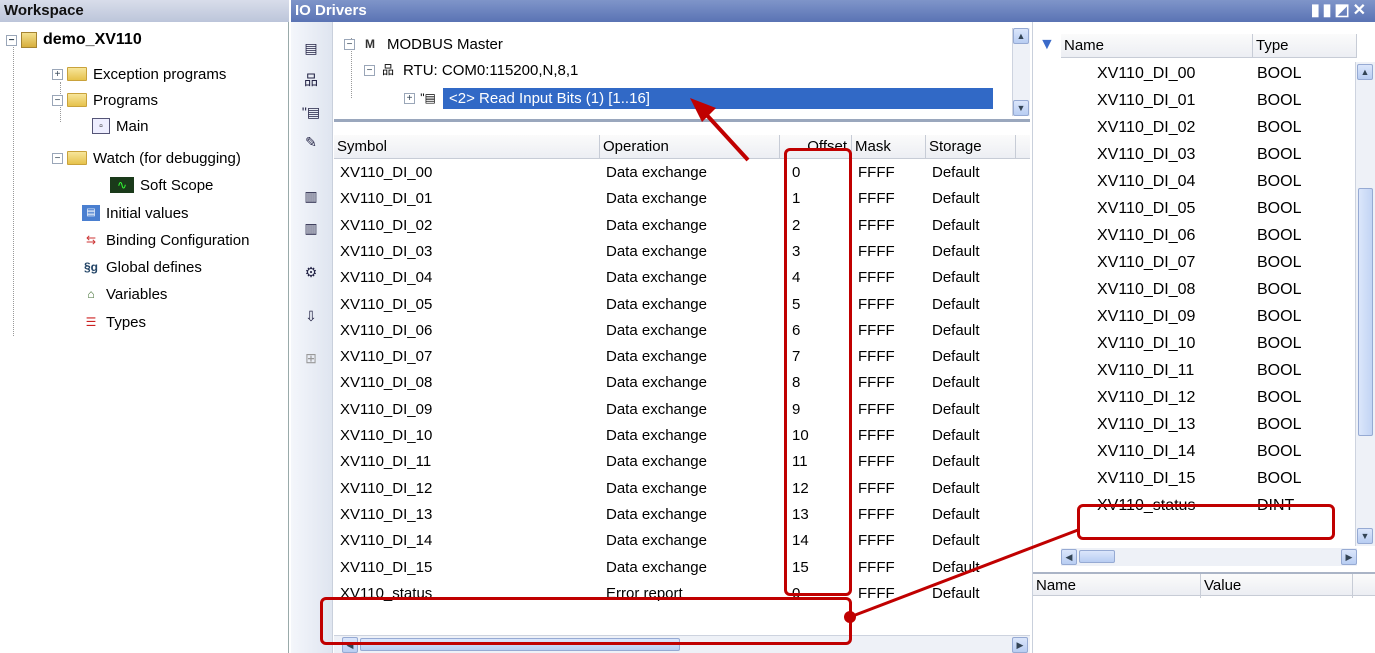 The width and height of the screenshot is (1375, 653). Describe the element at coordinates (726, 136) in the screenshot. I see `arrow-to-block-line` at that location.